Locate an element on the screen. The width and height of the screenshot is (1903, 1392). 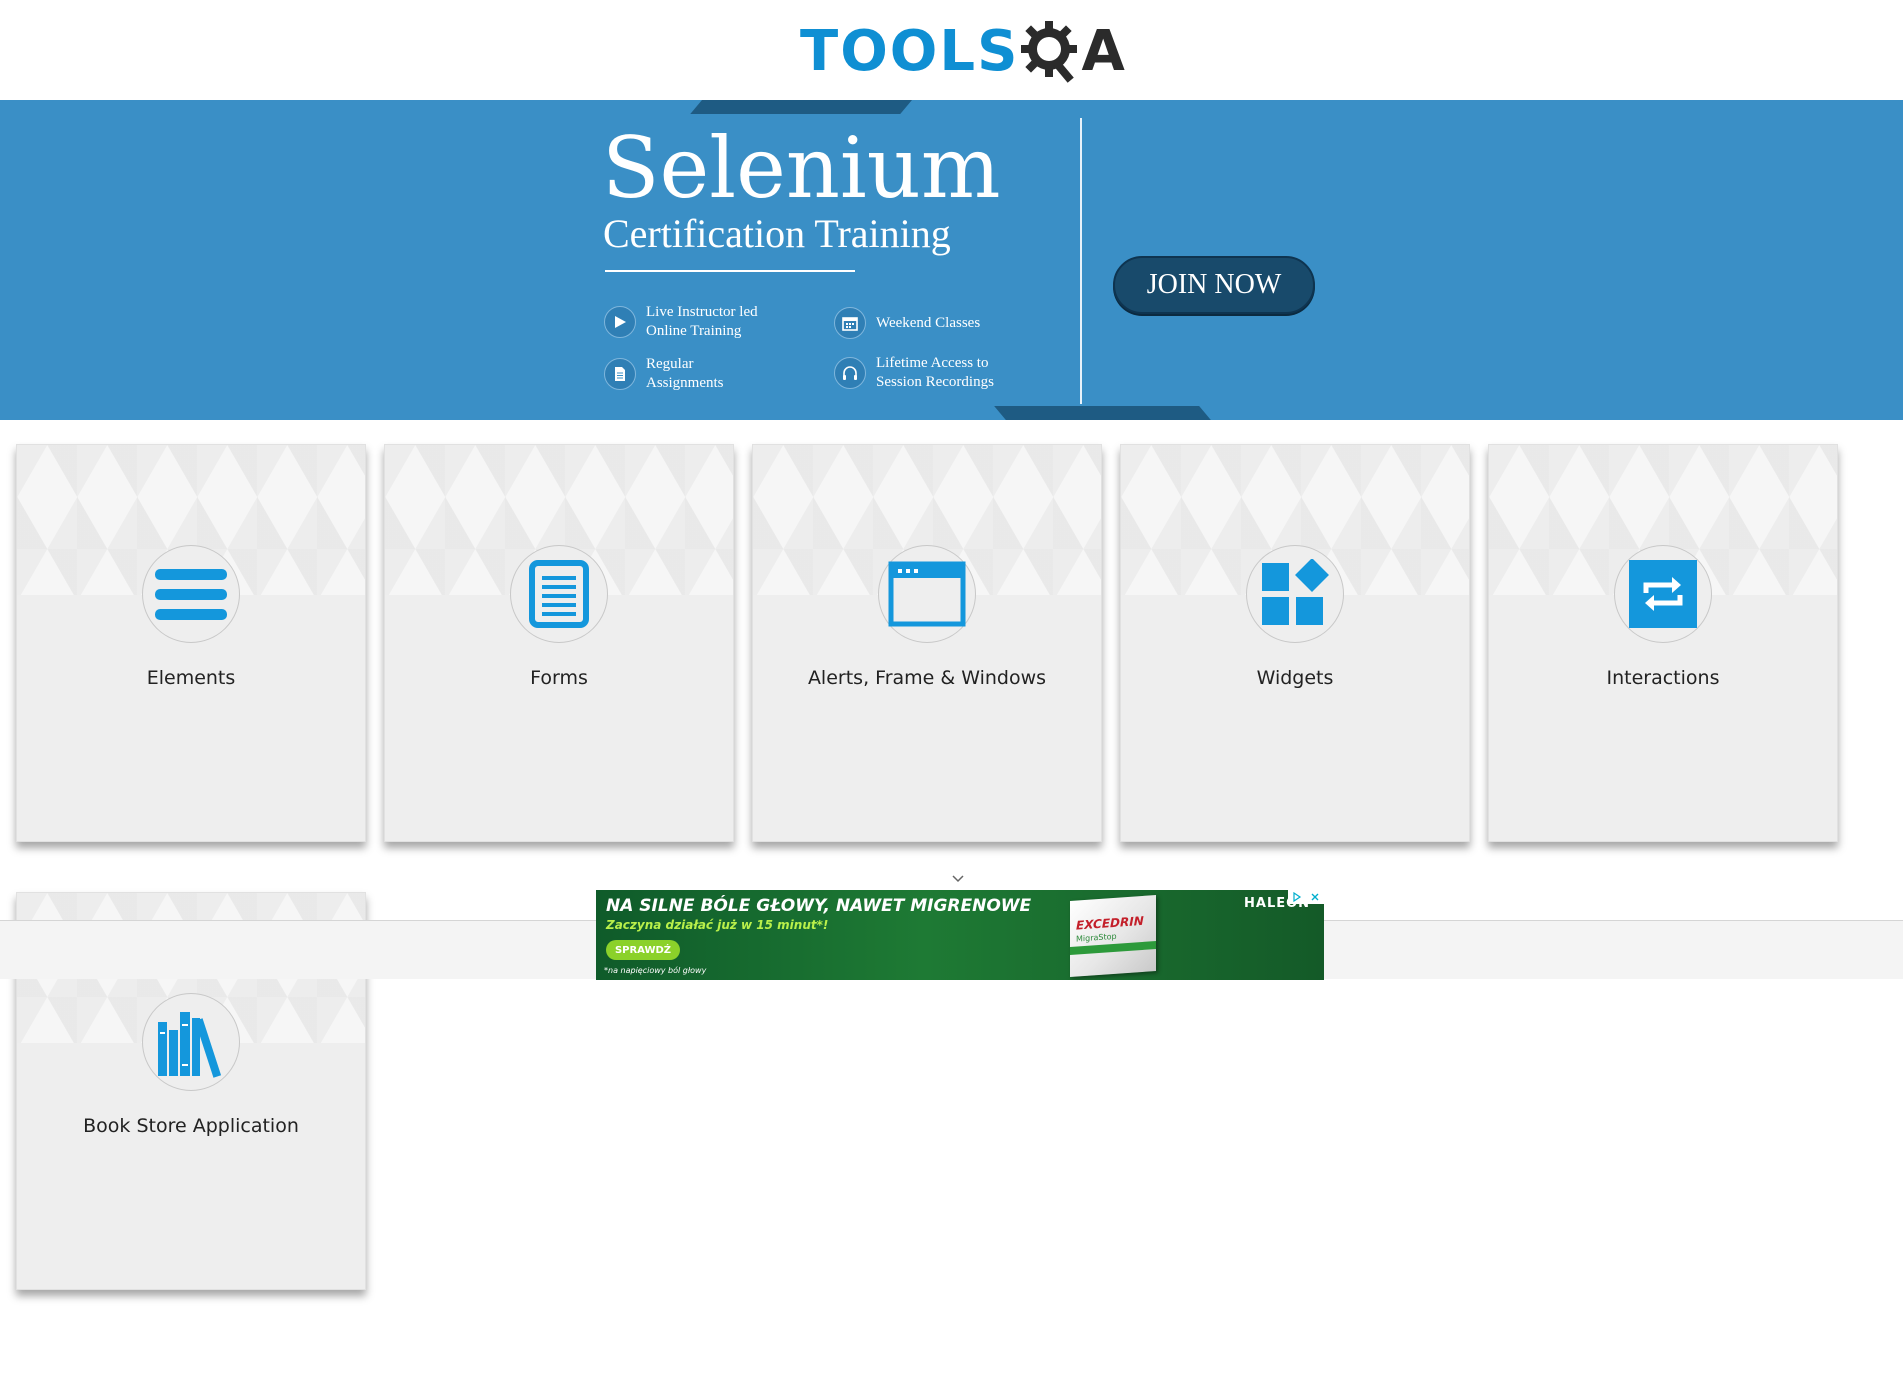
headphones-icon is located at coordinates (850, 373).